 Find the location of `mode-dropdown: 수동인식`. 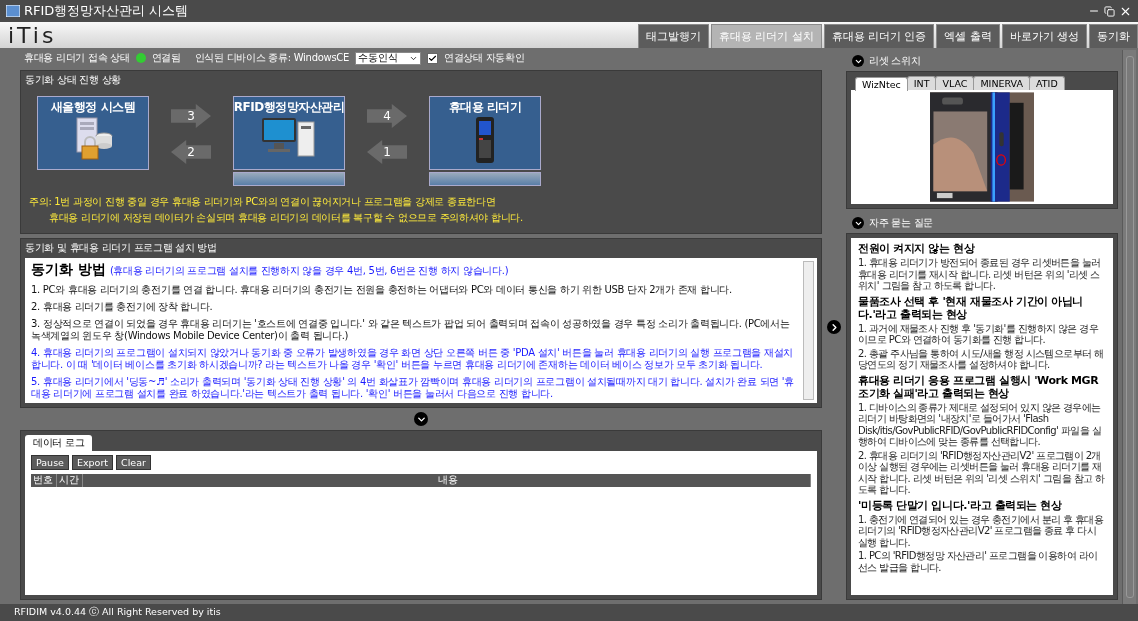

mode-dropdown: 수동인식 is located at coordinates (388, 58).